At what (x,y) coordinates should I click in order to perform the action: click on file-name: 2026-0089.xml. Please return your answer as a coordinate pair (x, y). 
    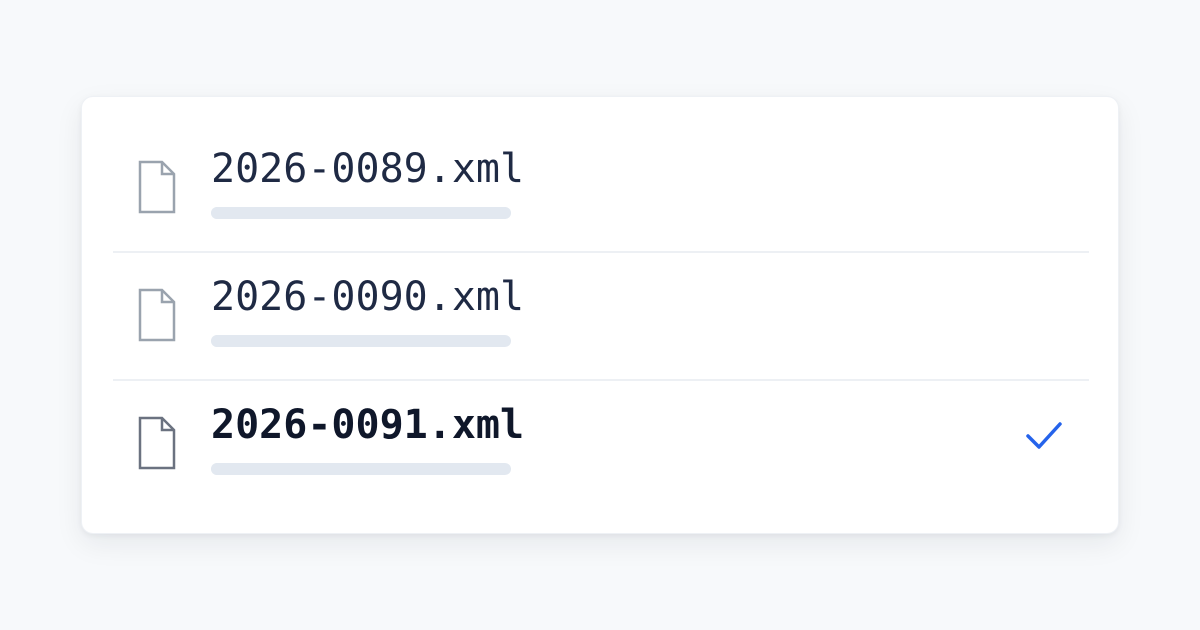
    Looking at the image, I should click on (368, 169).